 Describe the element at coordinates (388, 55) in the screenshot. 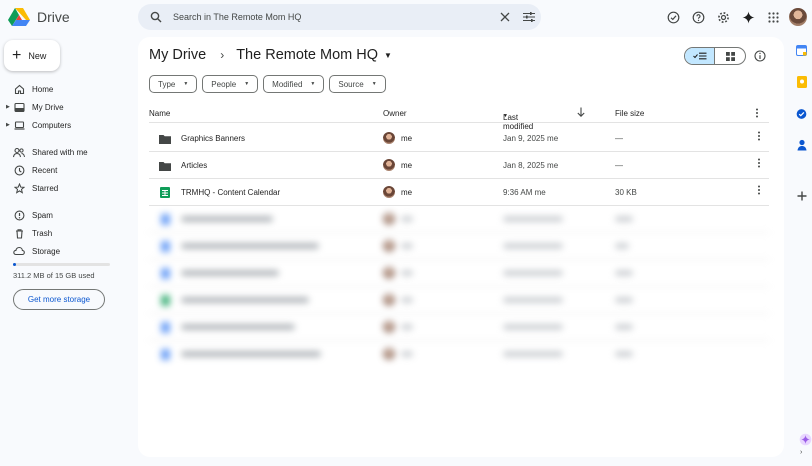

I see `folder-menu-caret-icon: ▼` at that location.